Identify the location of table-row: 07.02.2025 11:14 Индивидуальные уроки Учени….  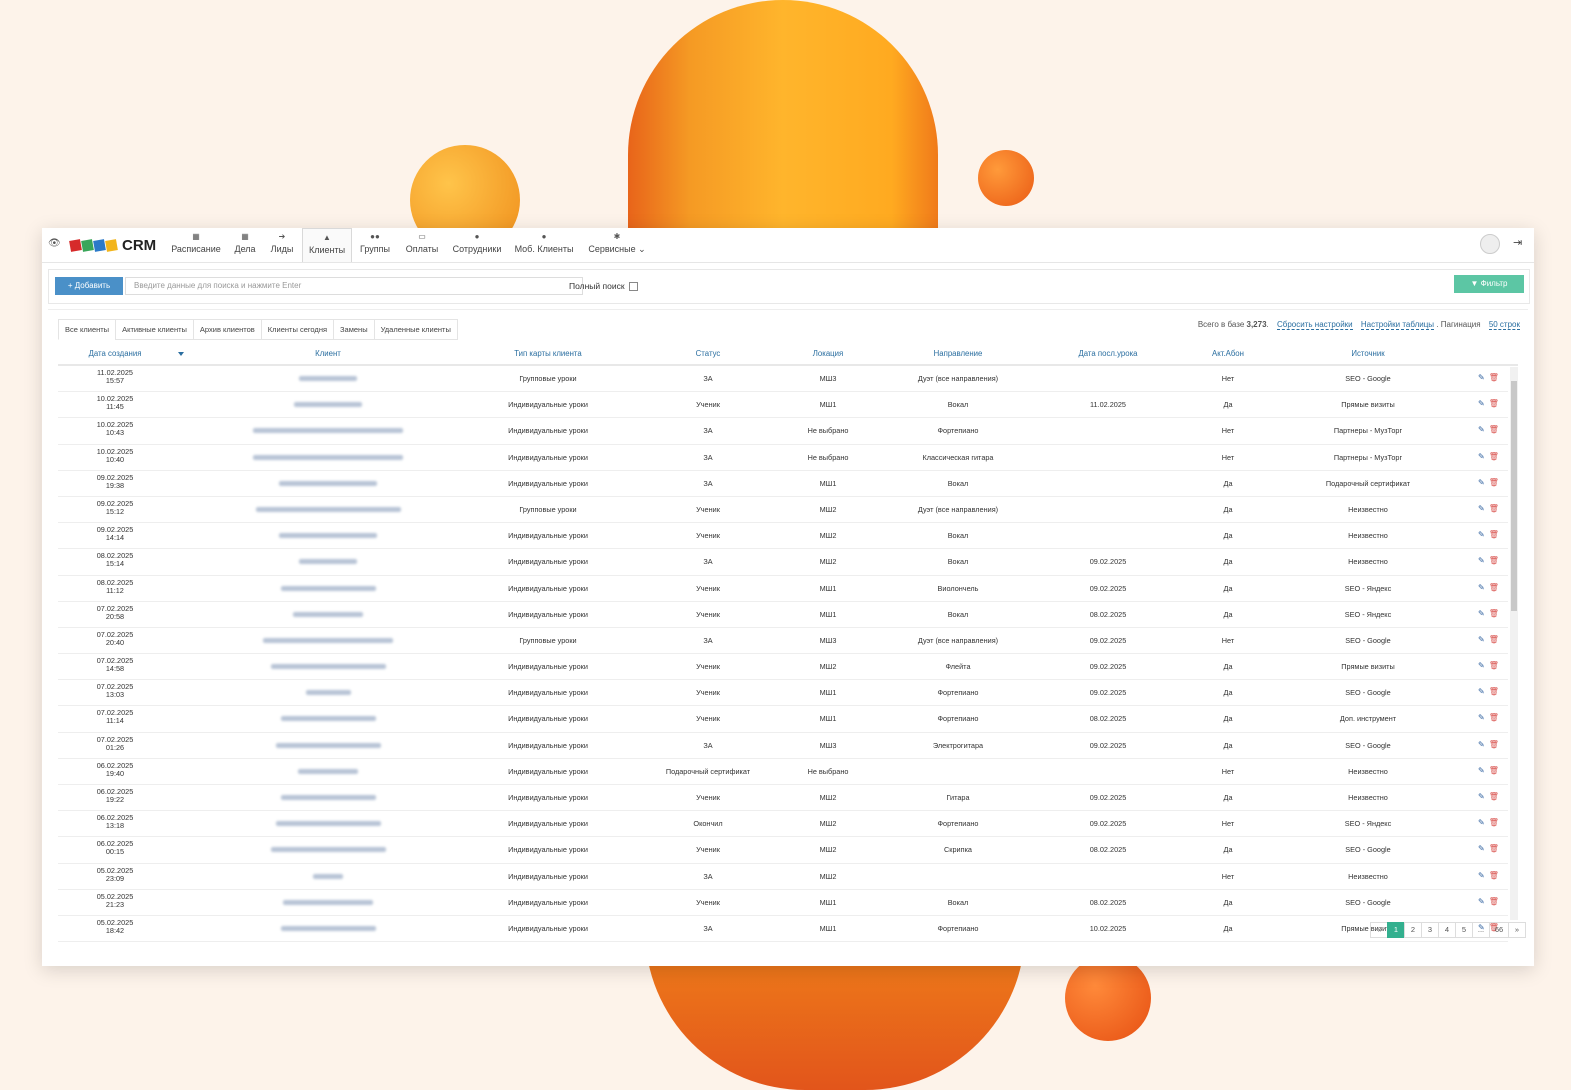
(783, 719).